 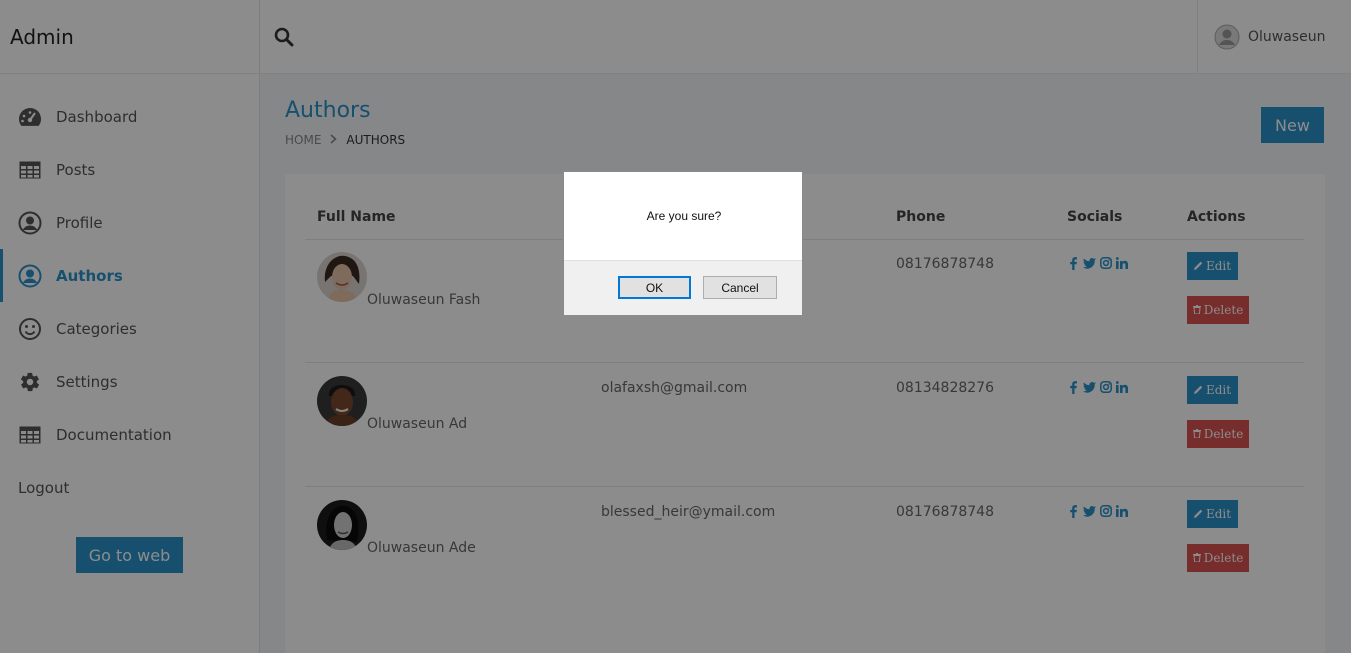 I want to click on ok-button: OK, so click(x=654, y=287).